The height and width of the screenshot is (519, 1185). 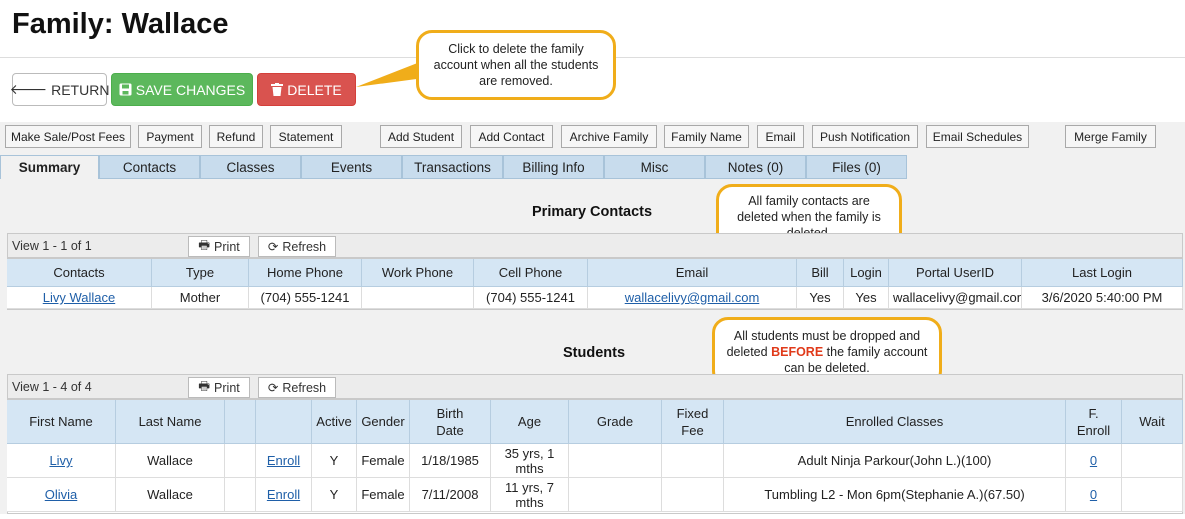 I want to click on students-callout-emphasis: BEFORE, so click(x=797, y=352).